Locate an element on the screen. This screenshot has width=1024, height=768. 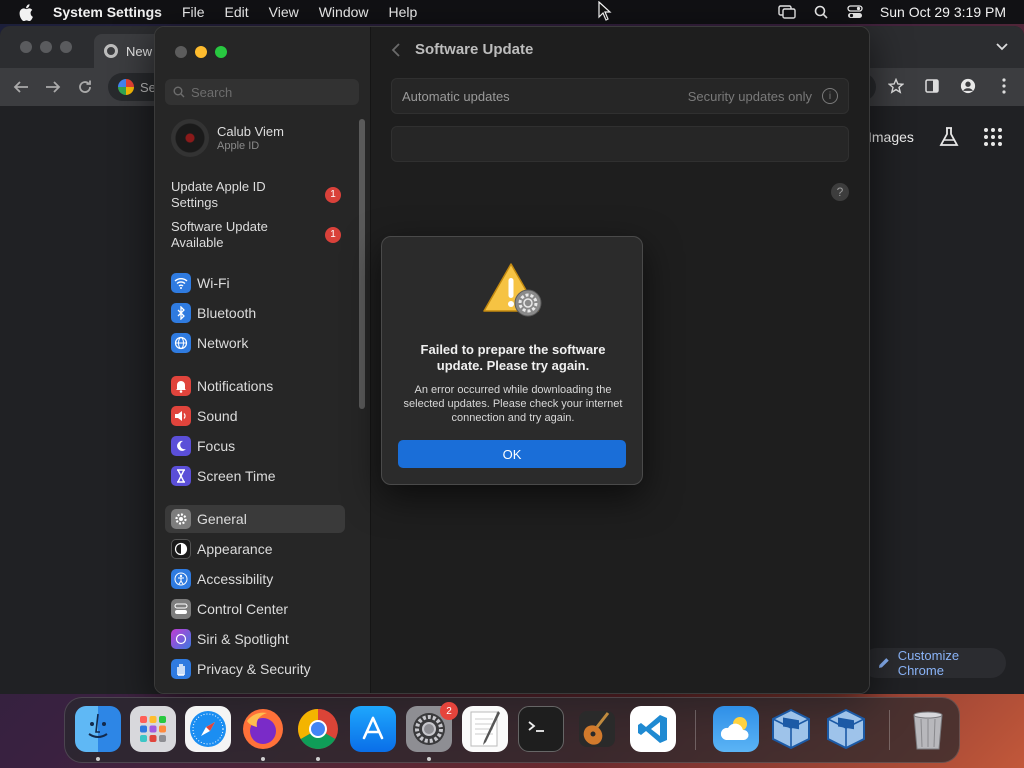
sidebar-item-screen-time: Screen Time is located at coordinates (255, 476).